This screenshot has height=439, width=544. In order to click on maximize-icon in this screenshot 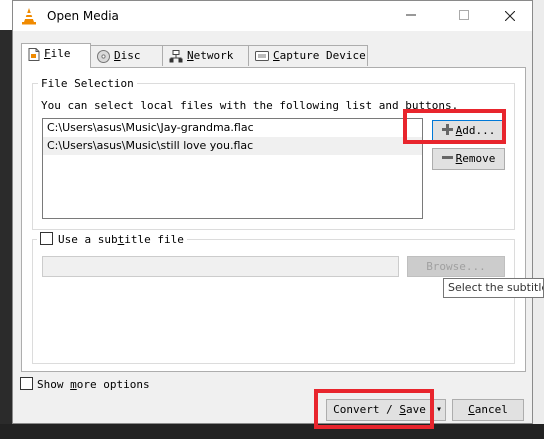, I will do `click(464, 15)`.